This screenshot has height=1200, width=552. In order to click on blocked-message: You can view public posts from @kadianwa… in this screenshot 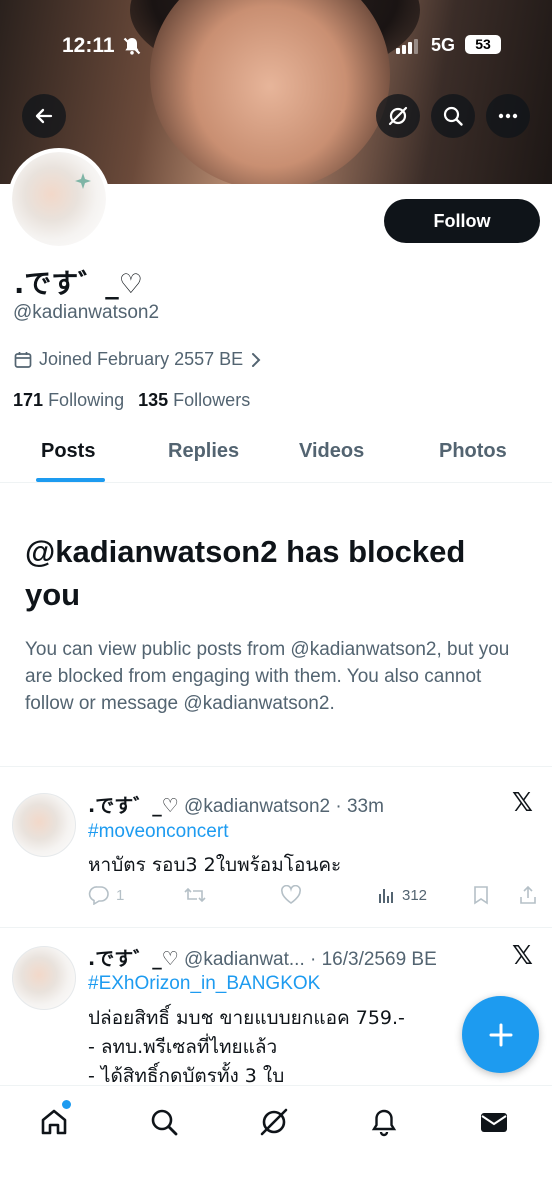, I will do `click(267, 676)`.